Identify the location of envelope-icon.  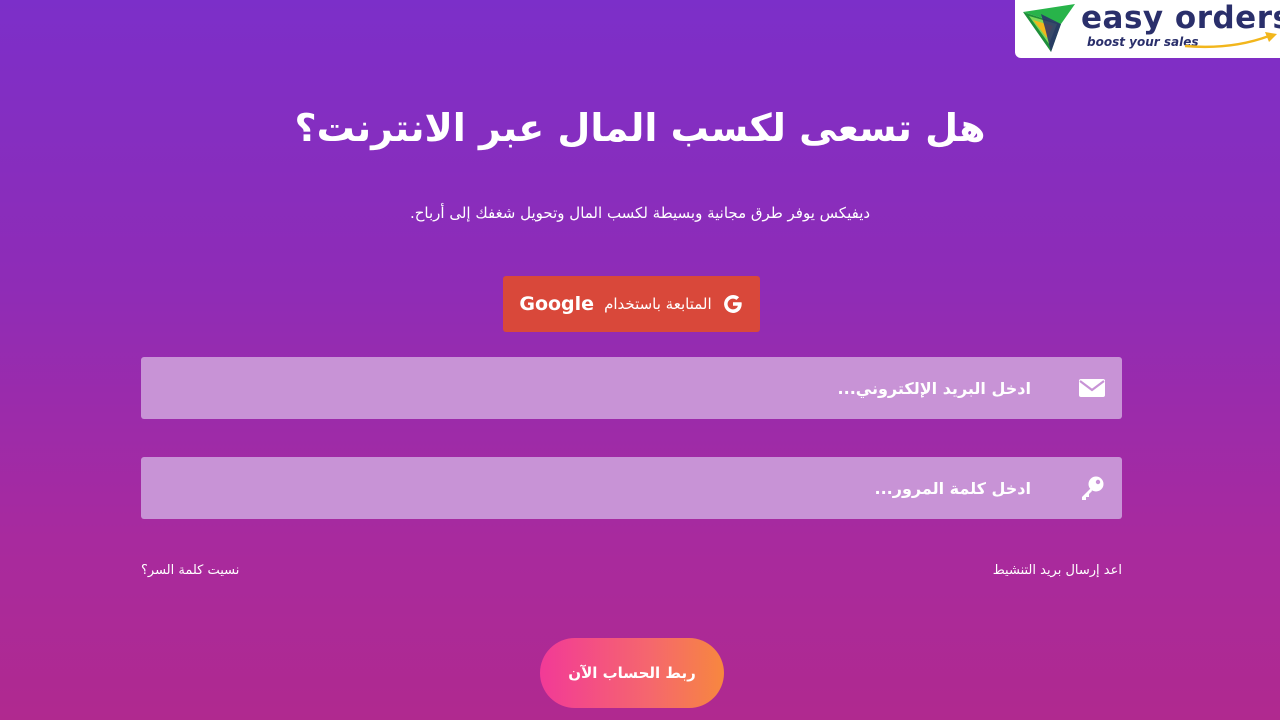
(1092, 388).